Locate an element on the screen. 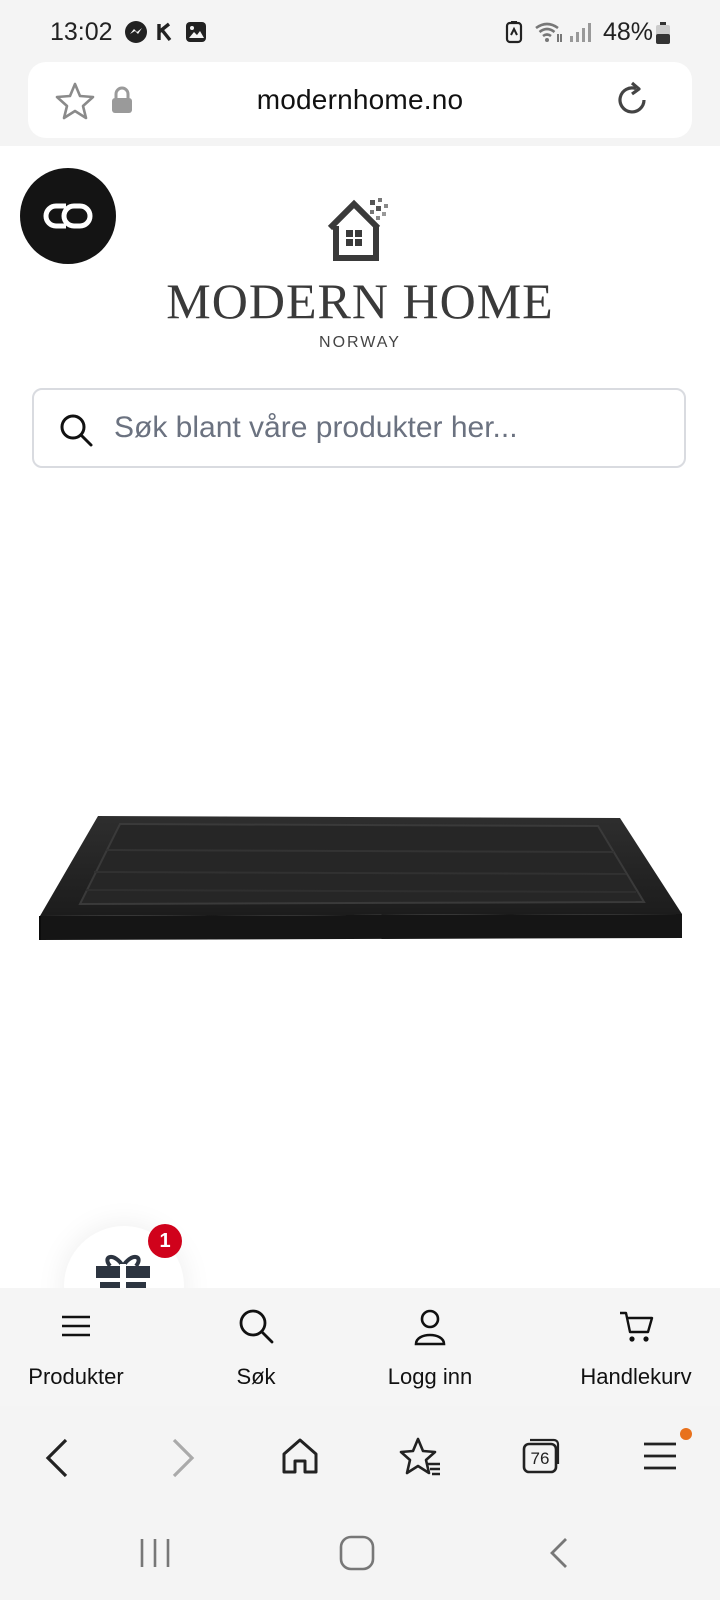 The image size is (720, 1600). system-back-icon is located at coordinates (559, 1553).